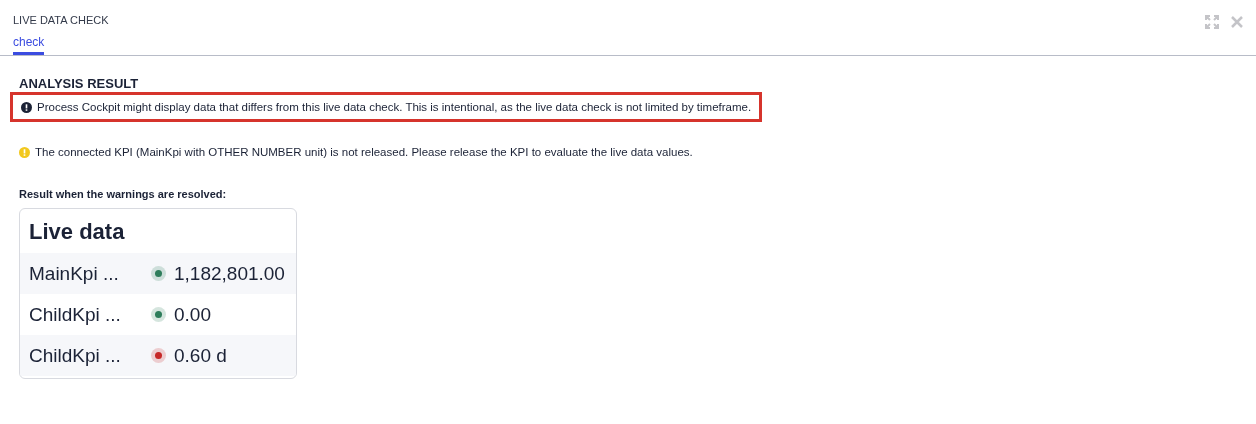  I want to click on exclamation-icon, so click(26, 107).